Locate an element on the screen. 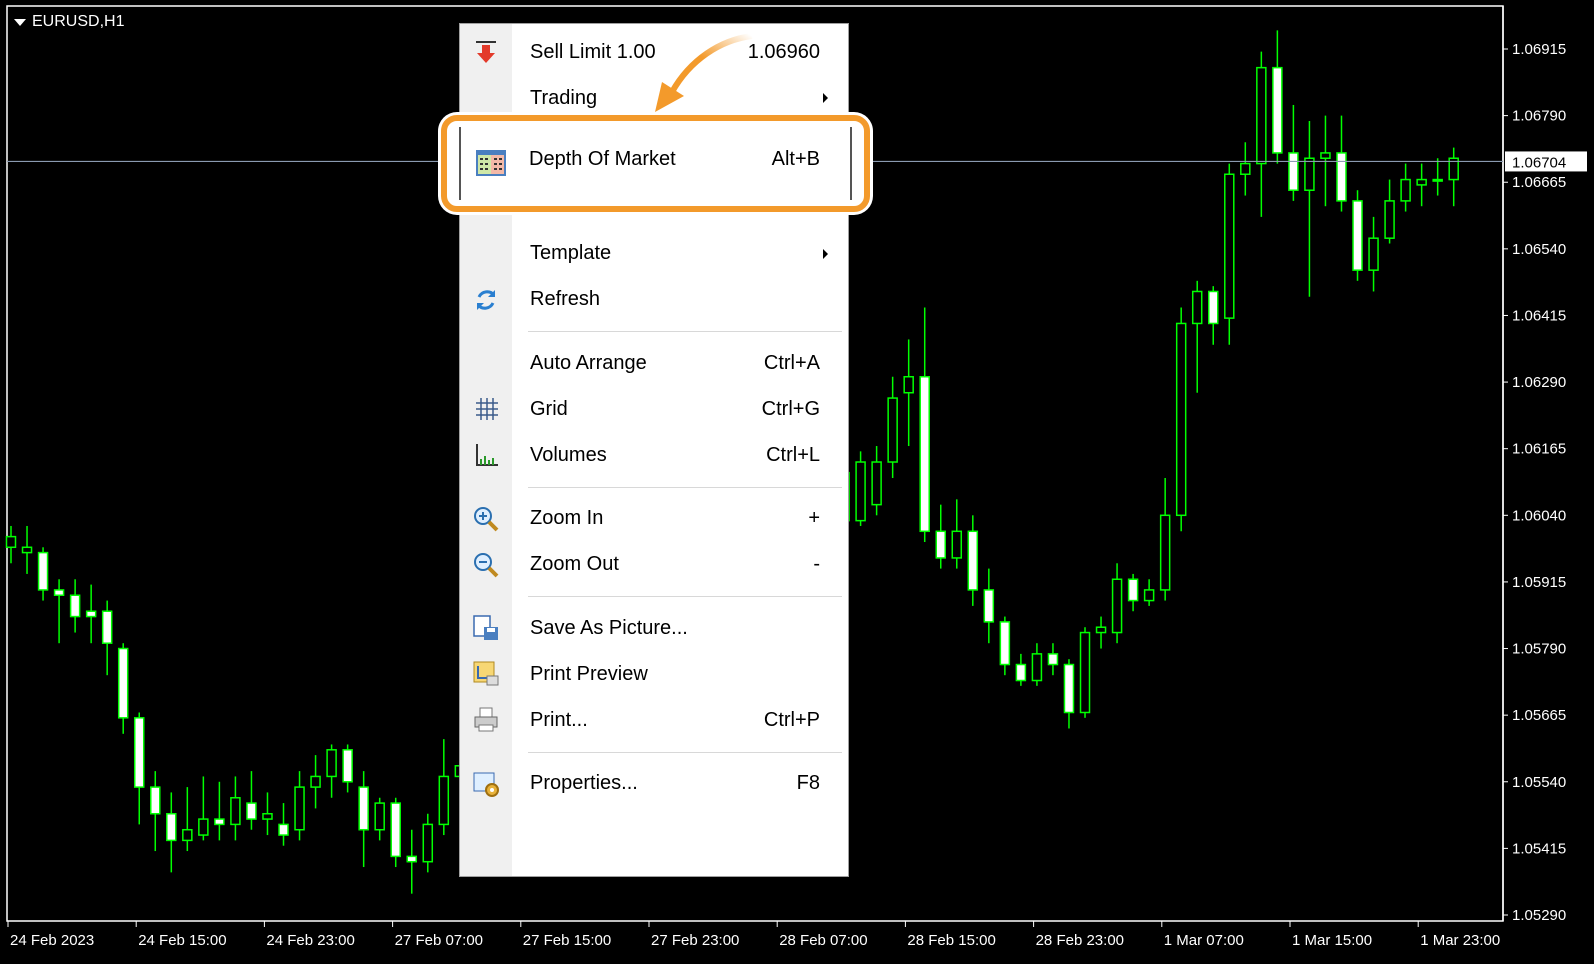 The height and width of the screenshot is (964, 1594). time-tick-label: 1 Mar 07:00 is located at coordinates (1204, 940).